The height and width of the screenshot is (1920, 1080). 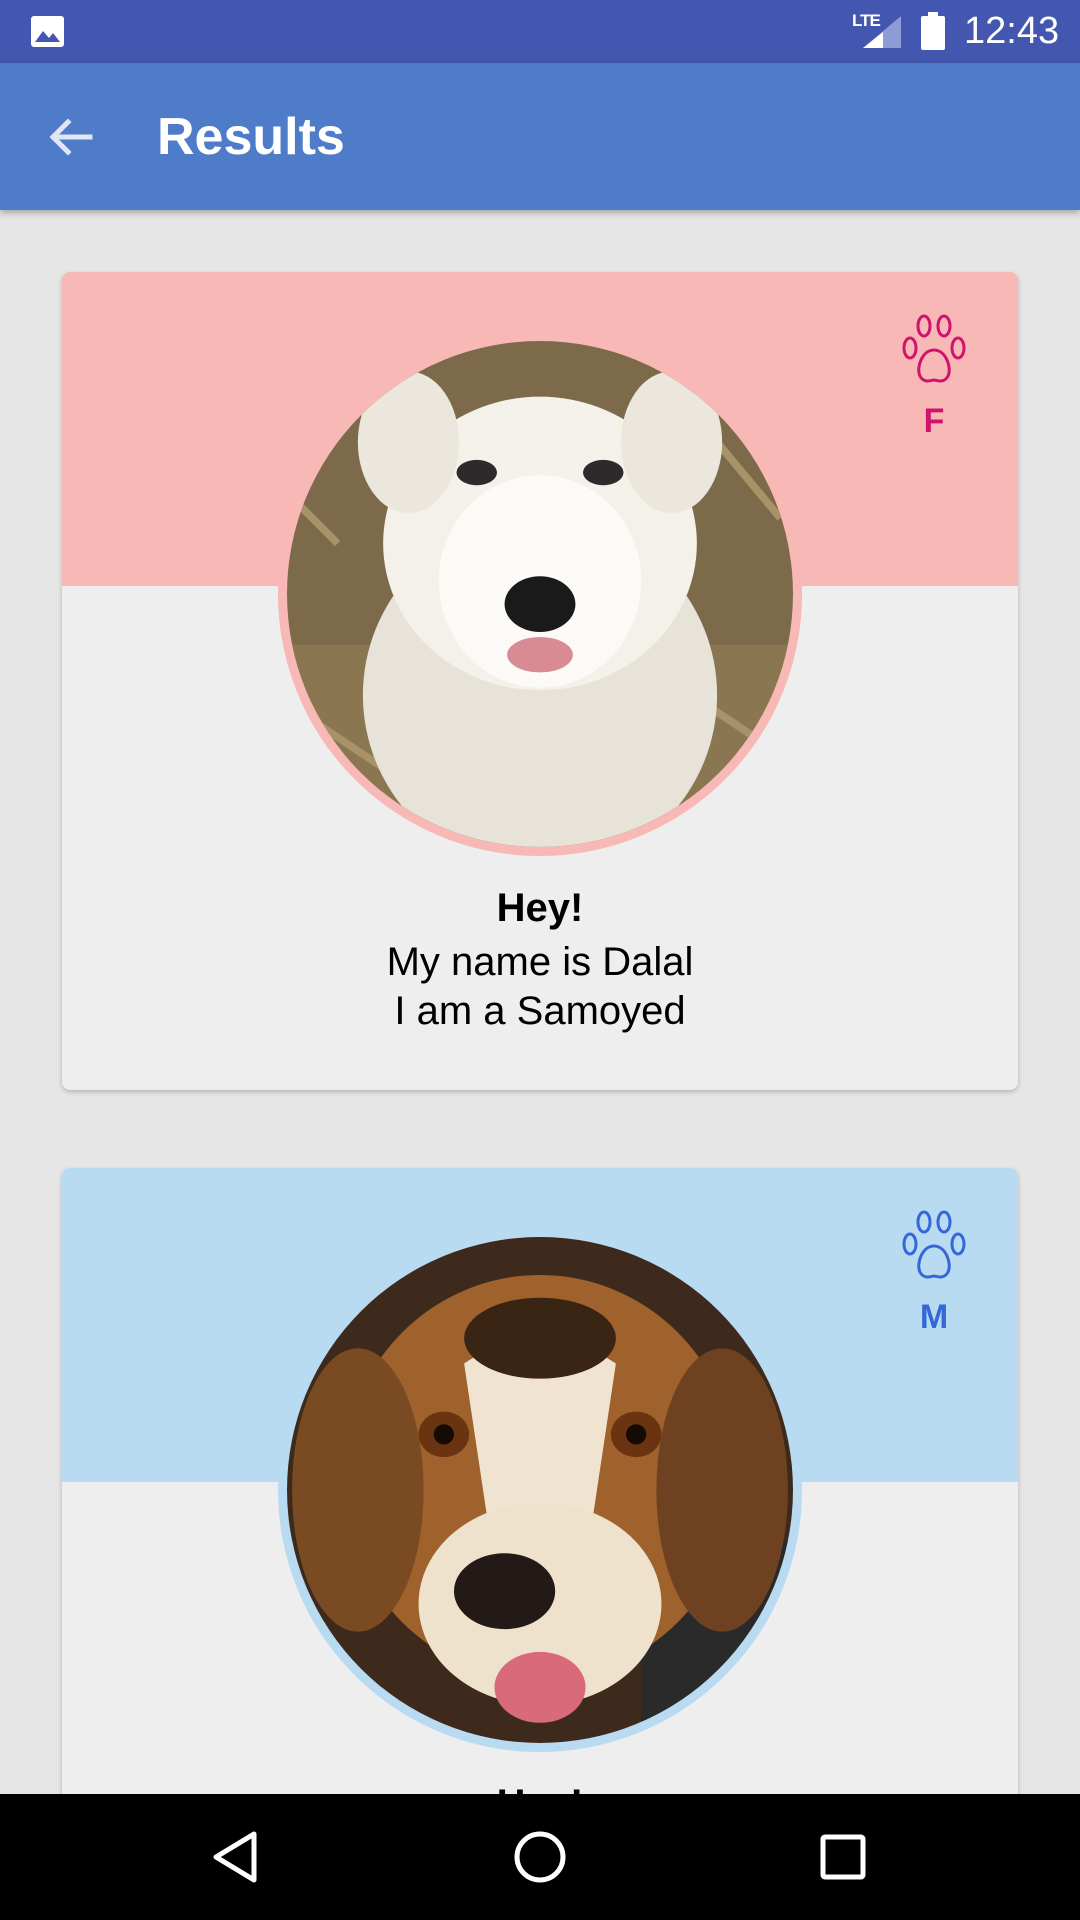 What do you see at coordinates (1012, 31) in the screenshot?
I see `clock: 12:43` at bounding box center [1012, 31].